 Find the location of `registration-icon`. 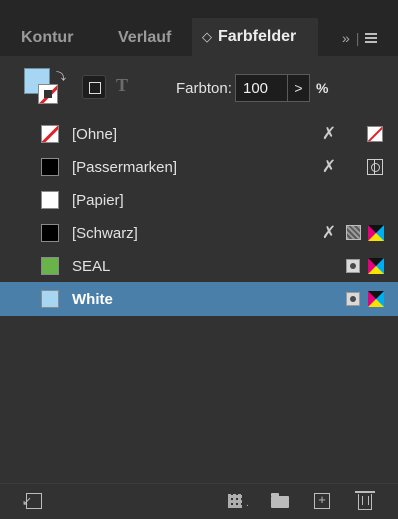

registration-icon is located at coordinates (375, 167).